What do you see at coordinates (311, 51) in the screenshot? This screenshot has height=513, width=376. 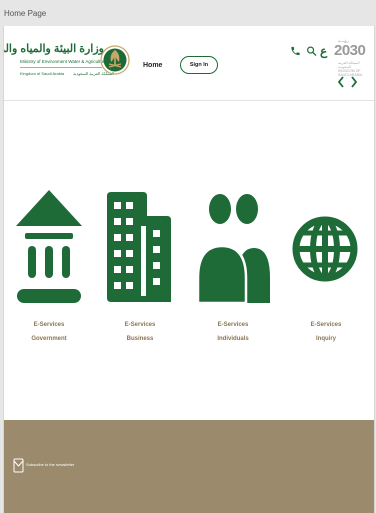 I see `search-icon` at bounding box center [311, 51].